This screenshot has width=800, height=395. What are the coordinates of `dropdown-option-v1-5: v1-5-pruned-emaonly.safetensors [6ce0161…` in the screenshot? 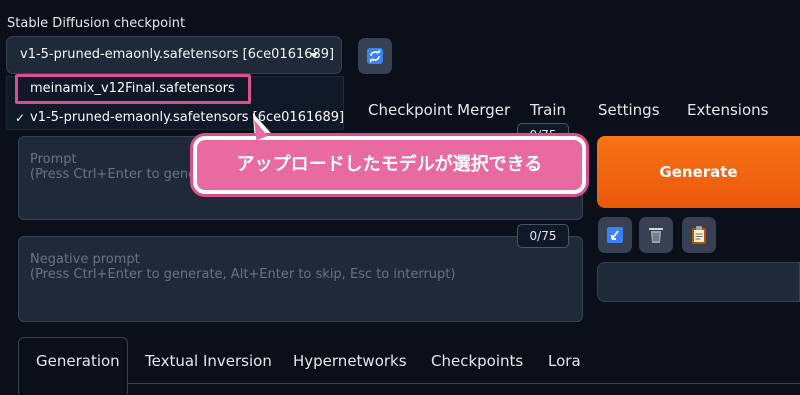 It's located at (187, 117).